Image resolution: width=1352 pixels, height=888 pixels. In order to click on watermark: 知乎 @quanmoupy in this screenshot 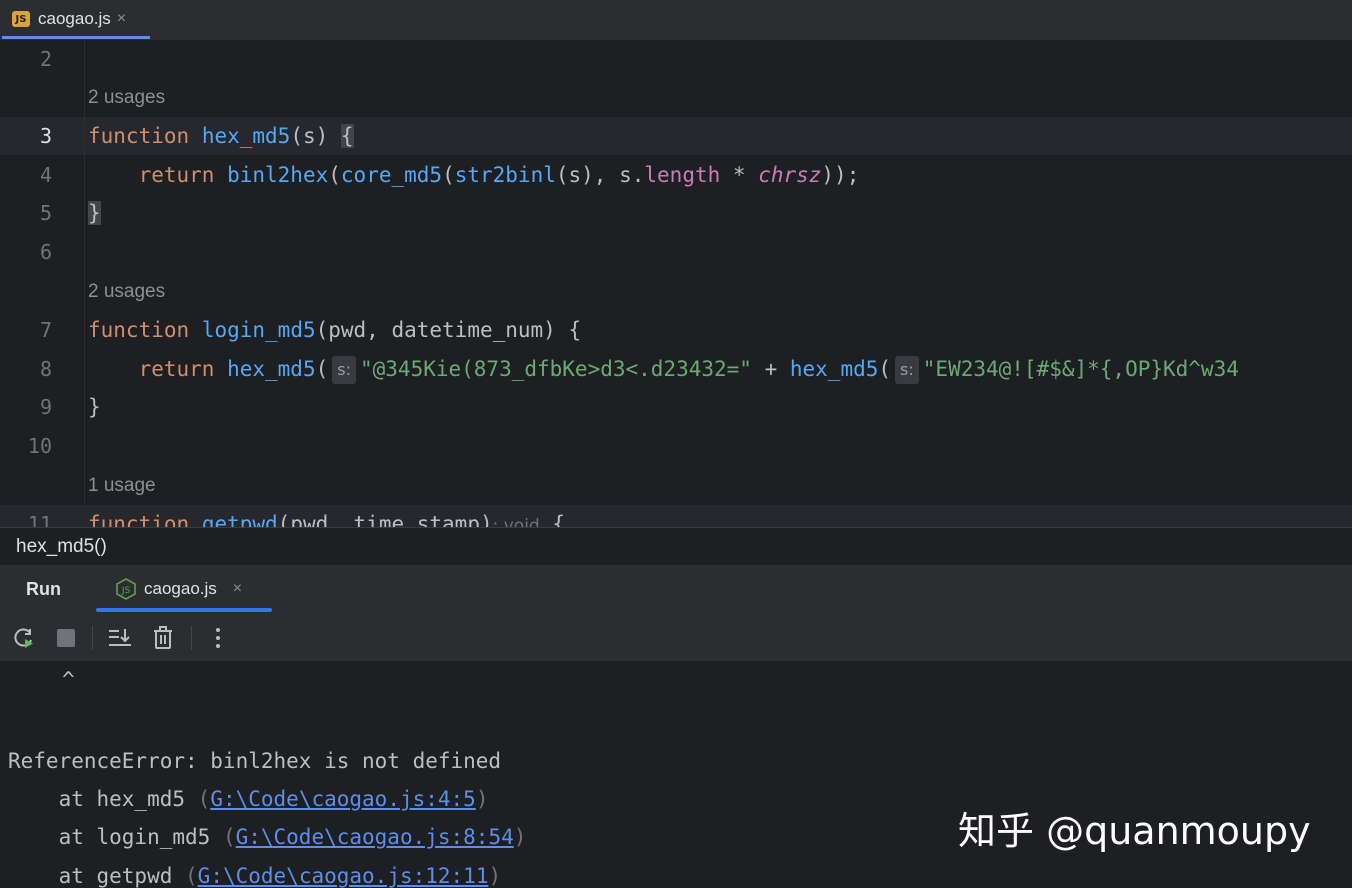, I will do `click(1134, 831)`.